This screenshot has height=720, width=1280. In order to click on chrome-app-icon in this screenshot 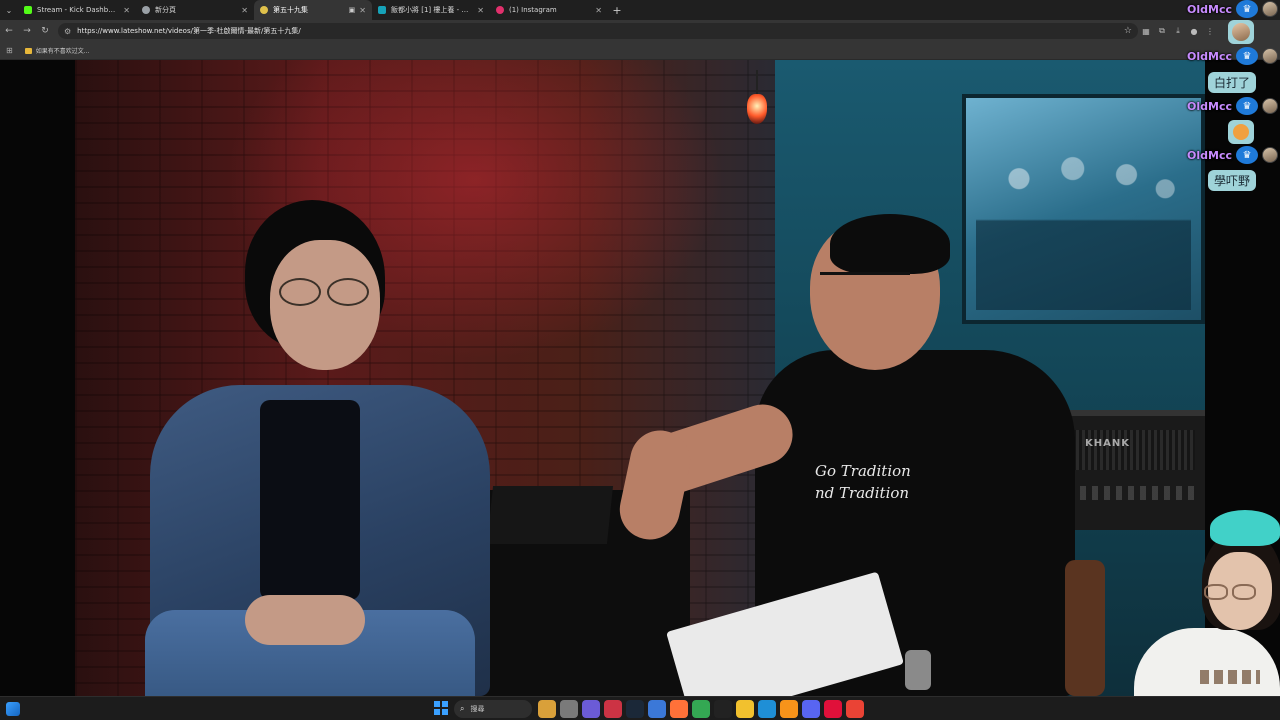, I will do `click(701, 709)`.